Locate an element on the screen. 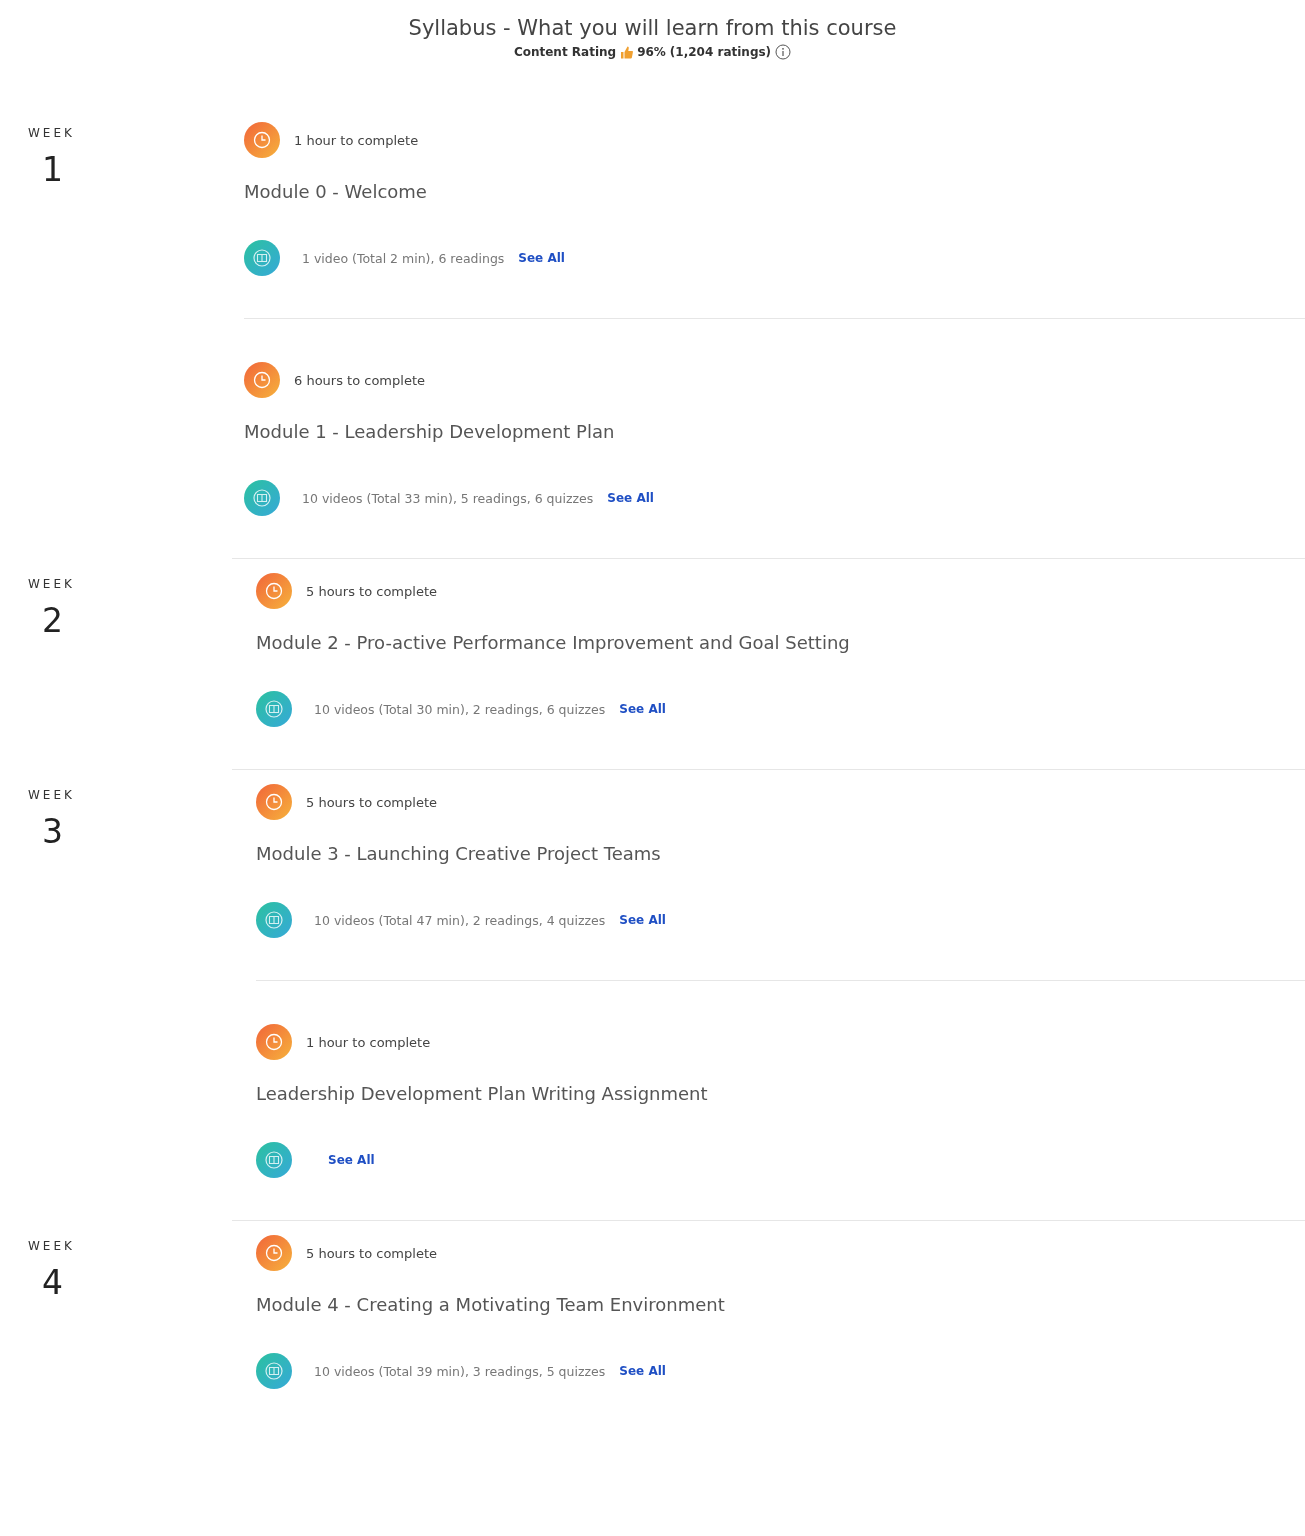  week-number: 3 is located at coordinates (52, 832).